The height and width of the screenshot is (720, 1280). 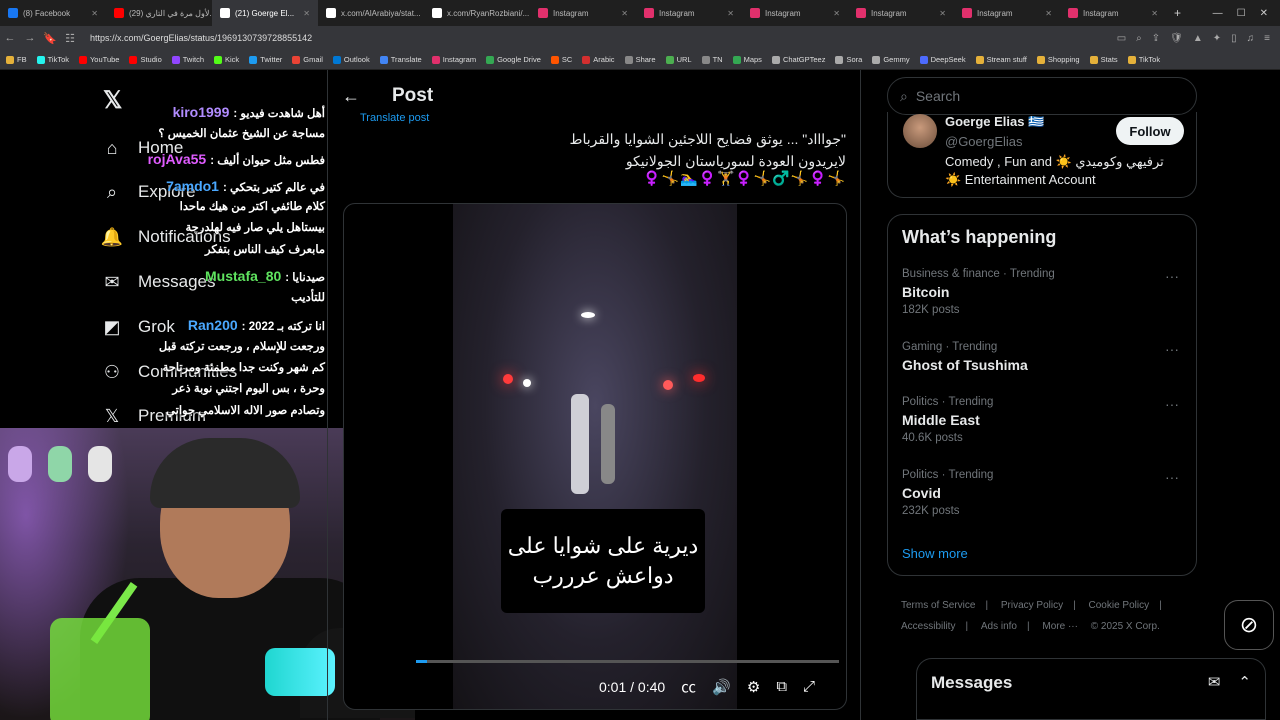 I want to click on chat-message: مابعرف كيف الناس بتفكر, so click(x=164, y=249).